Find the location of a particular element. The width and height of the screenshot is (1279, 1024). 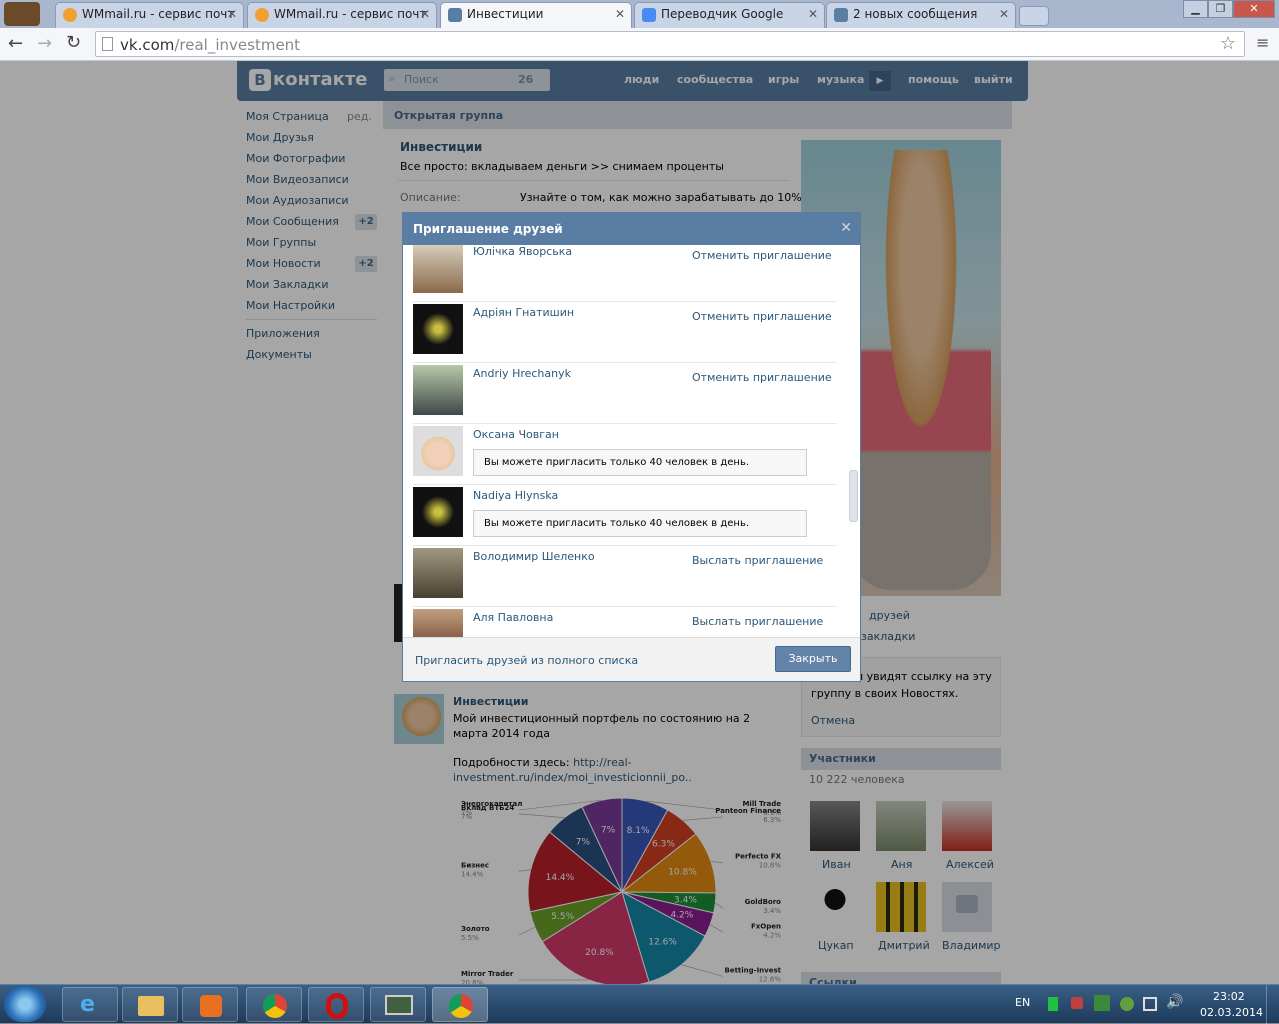

windows-taskbar: e EN 🔊 23:02 02.03.2014 is located at coordinates (639, 1003).